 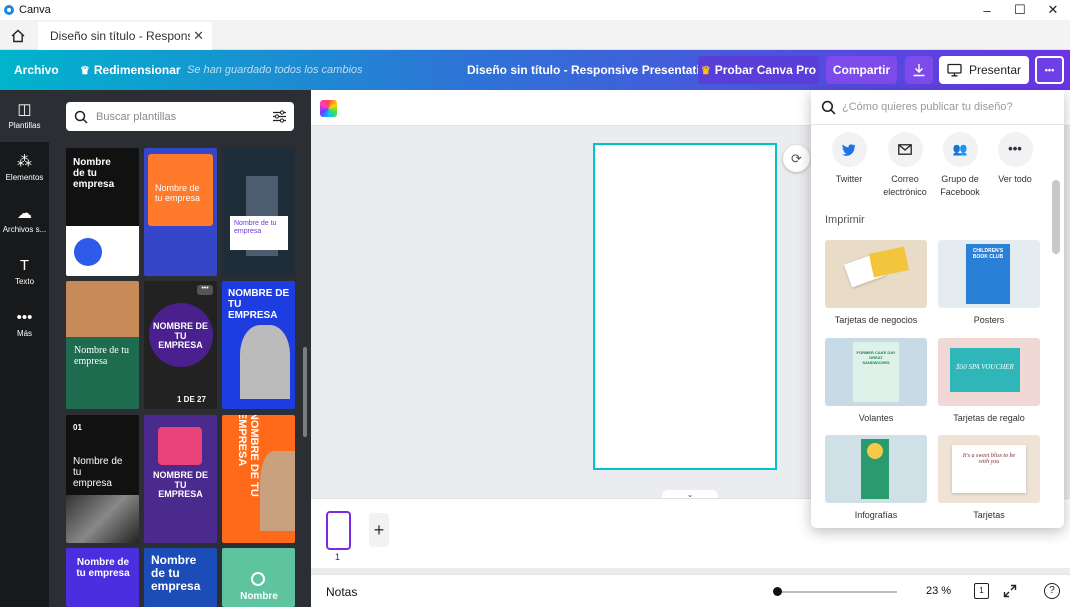 What do you see at coordinates (989, 515) in the screenshot?
I see `print-label: Tarjetas` at bounding box center [989, 515].